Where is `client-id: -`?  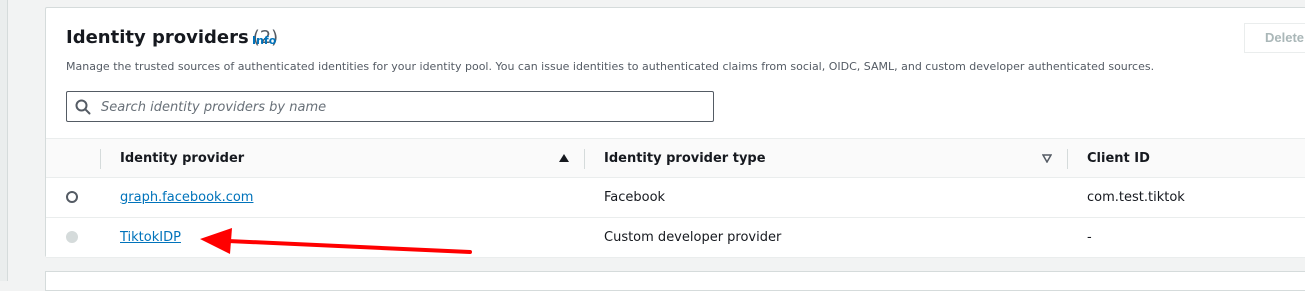 client-id: - is located at coordinates (1089, 237).